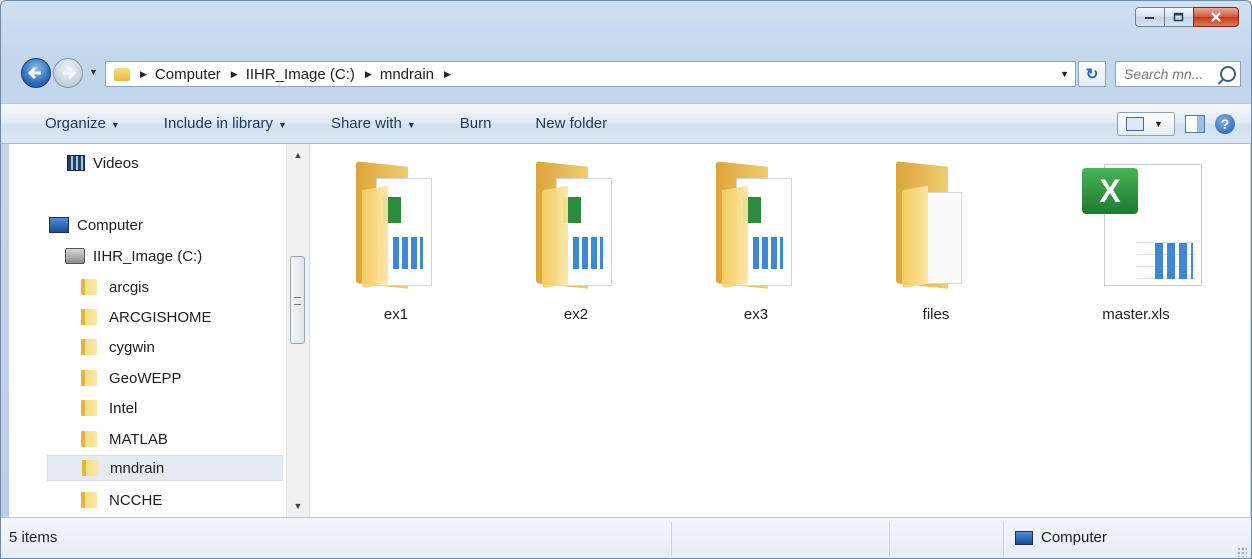  I want to click on resize-grip-icon, so click(1242, 552).